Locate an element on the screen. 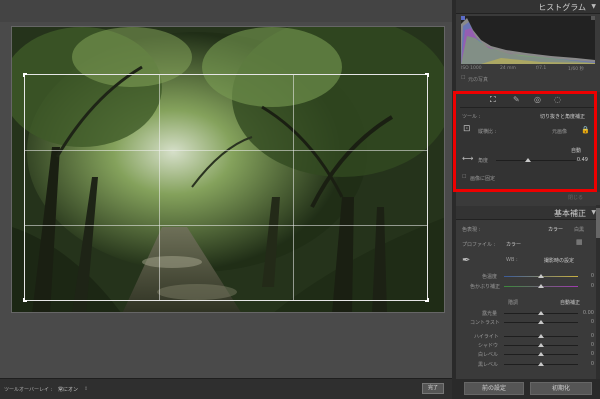 The image size is (600, 399). histogram-graph is located at coordinates (528, 40).